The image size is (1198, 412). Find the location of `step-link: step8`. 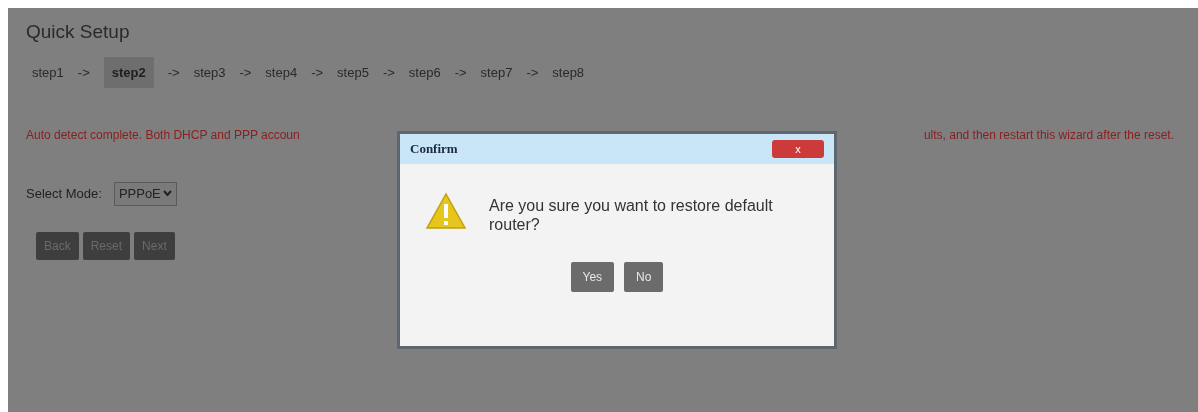

step-link: step8 is located at coordinates (568, 72).